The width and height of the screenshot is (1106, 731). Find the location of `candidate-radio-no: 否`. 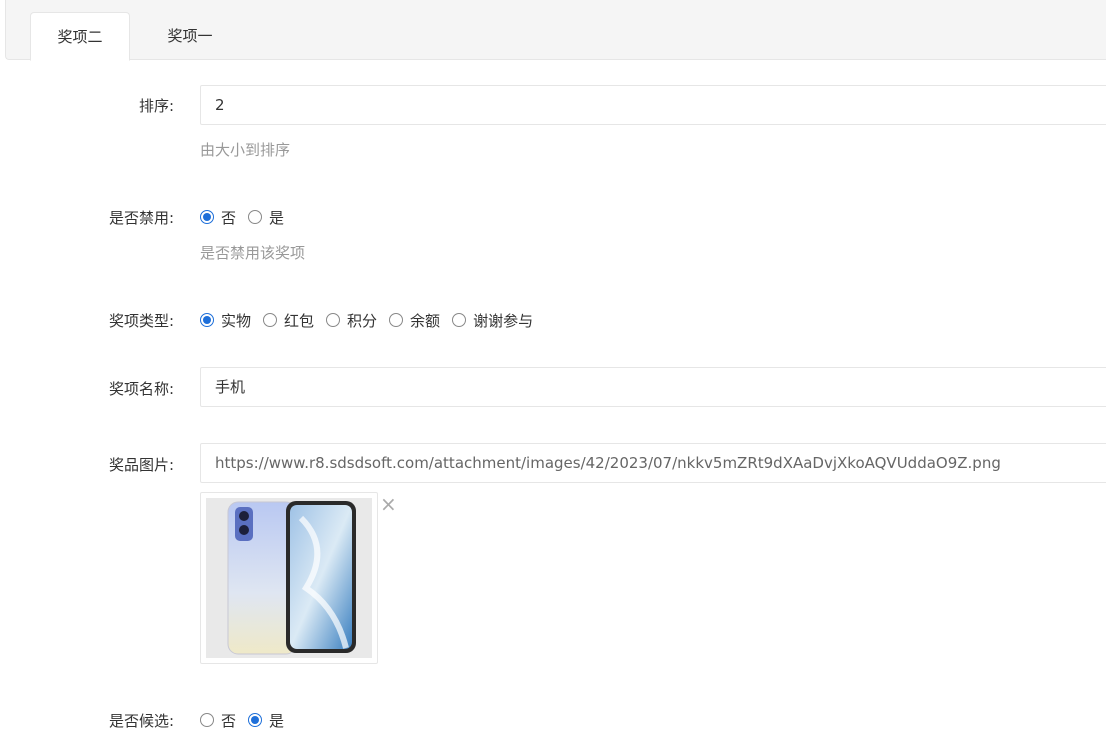

candidate-radio-no: 否 is located at coordinates (218, 720).